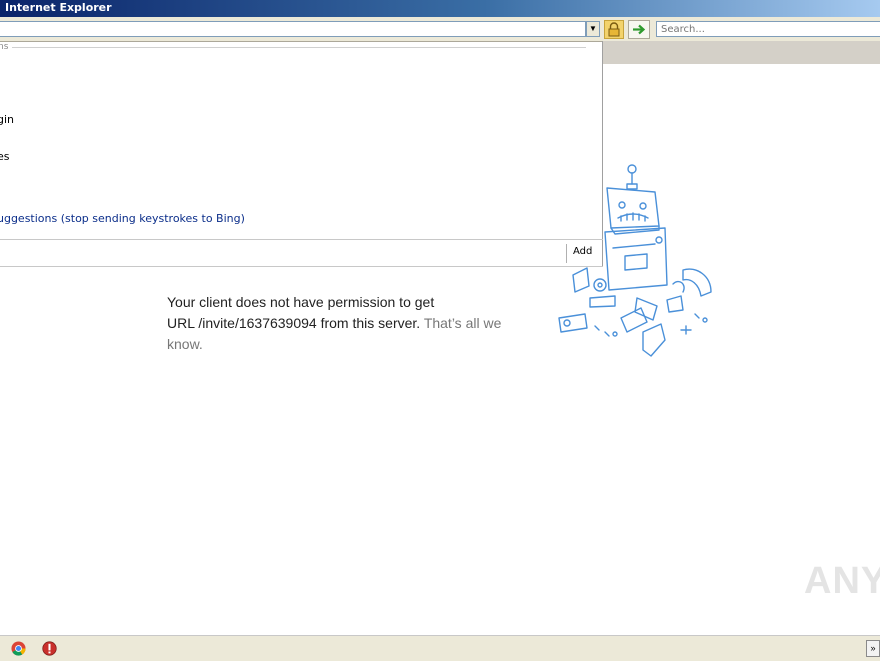 This screenshot has width=880, height=661. Describe the element at coordinates (768, 29) in the screenshot. I see `search-input` at that location.